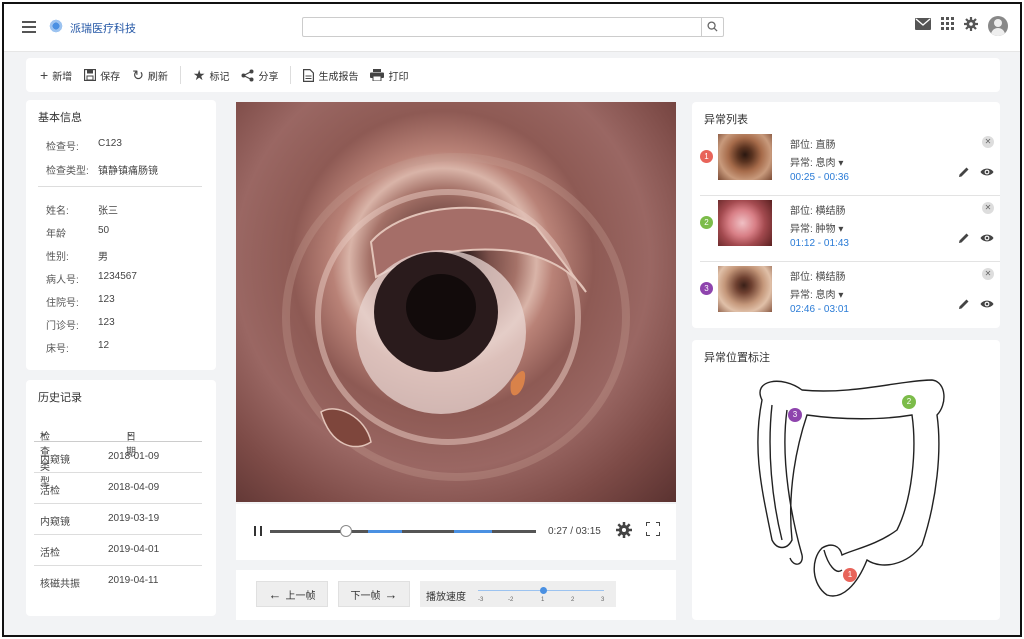 Image resolution: width=1024 pixels, height=639 pixels. Describe the element at coordinates (726, 120) in the screenshot. I see `anomaly-list-title: 异常列表` at that location.